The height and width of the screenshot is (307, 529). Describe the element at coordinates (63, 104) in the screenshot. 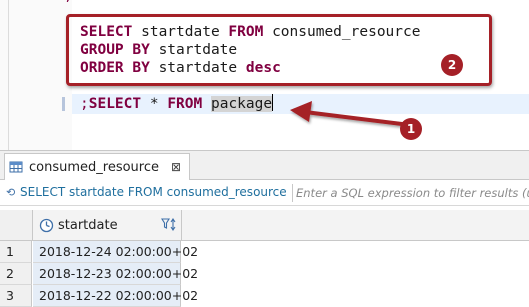

I see `current-line-marker` at that location.